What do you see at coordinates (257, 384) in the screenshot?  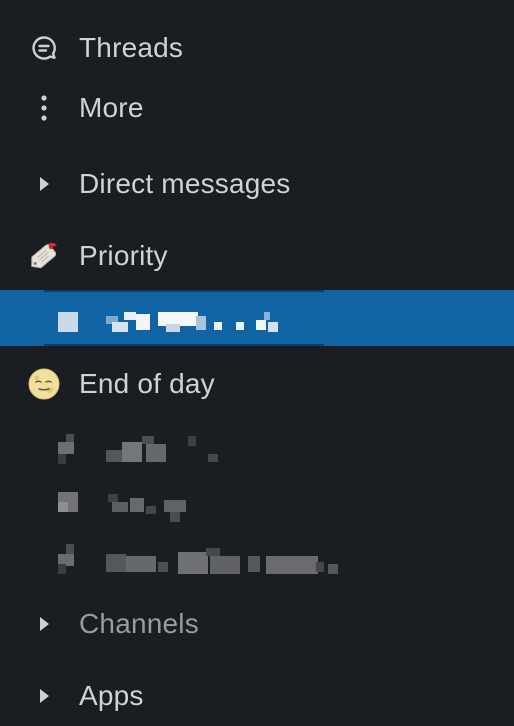 I see `section-end-of-day: End of day` at bounding box center [257, 384].